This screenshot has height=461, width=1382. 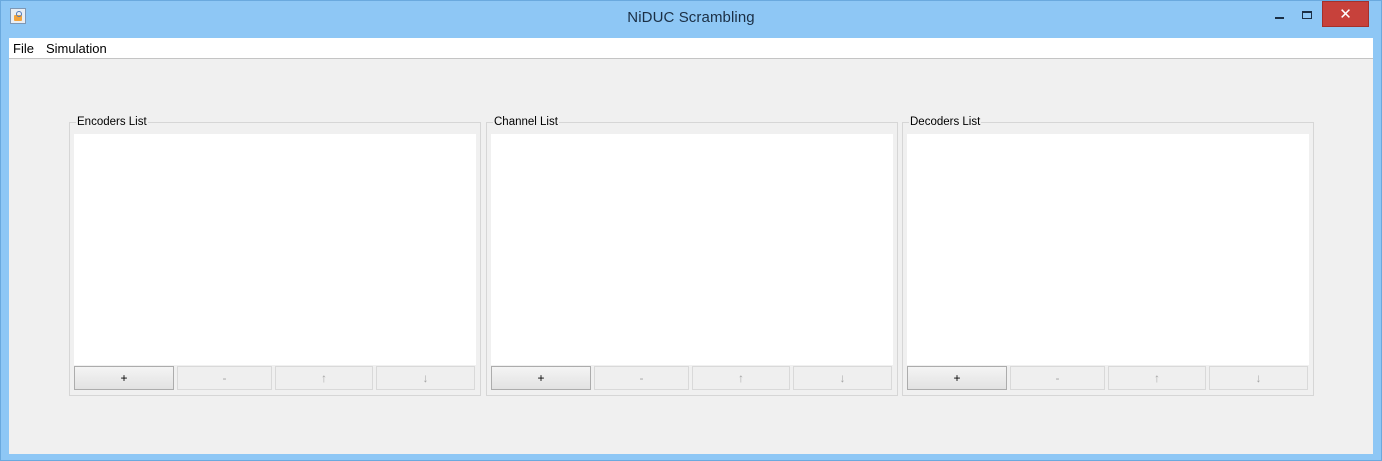 I want to click on close-icon: ✕, so click(x=1345, y=13).